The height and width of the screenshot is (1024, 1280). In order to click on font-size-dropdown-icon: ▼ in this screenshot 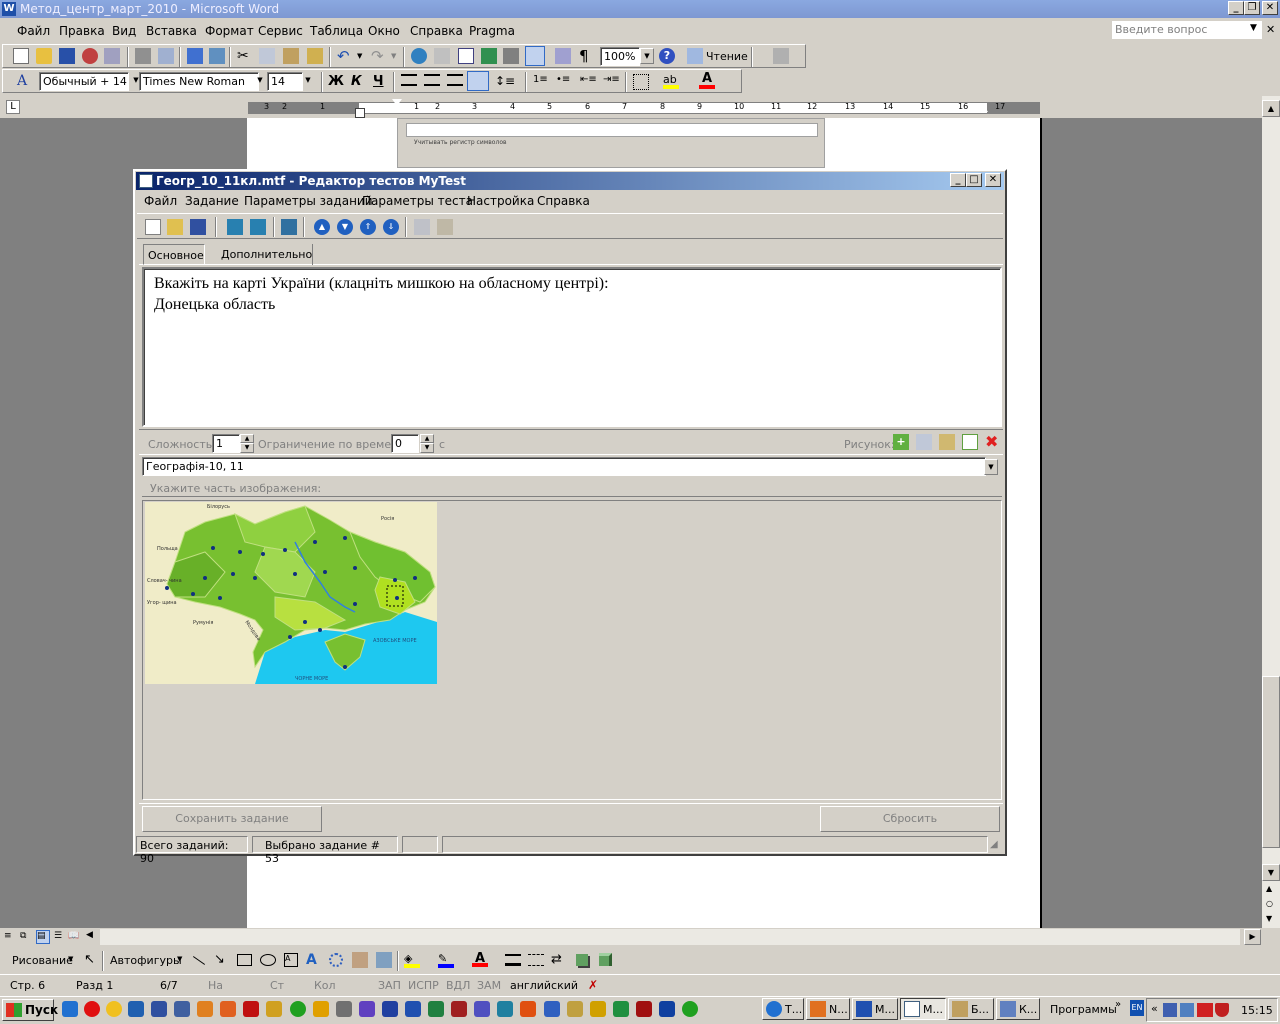, I will do `click(308, 81)`.